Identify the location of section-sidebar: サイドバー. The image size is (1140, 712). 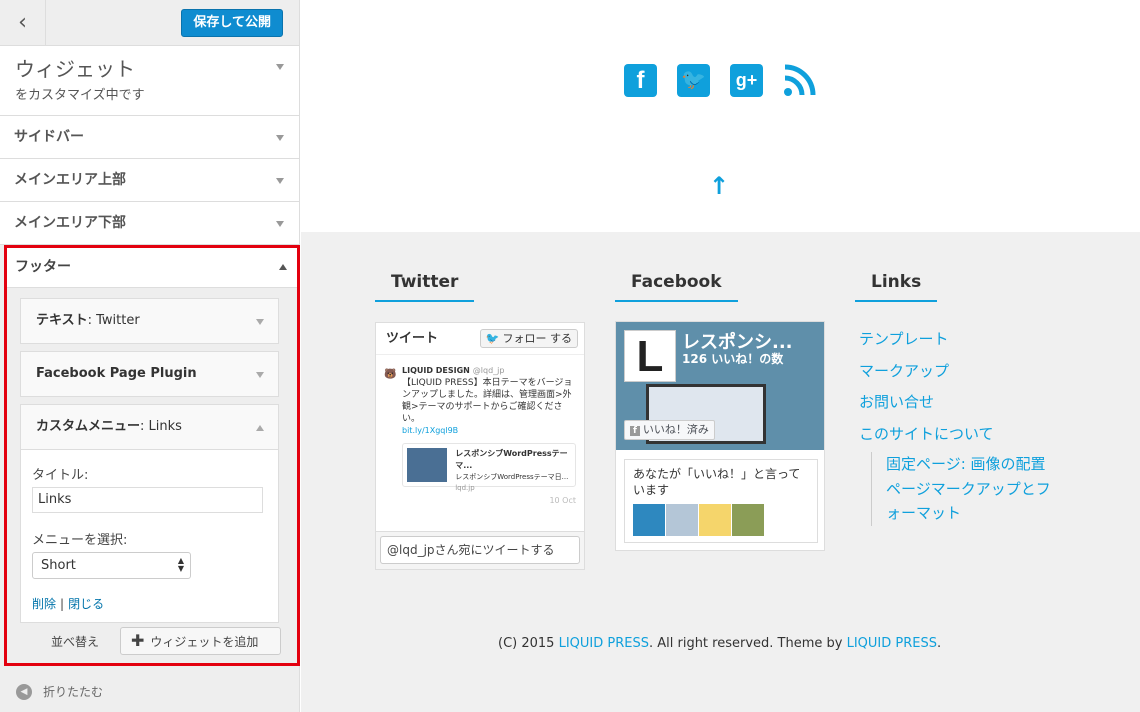
(149, 137).